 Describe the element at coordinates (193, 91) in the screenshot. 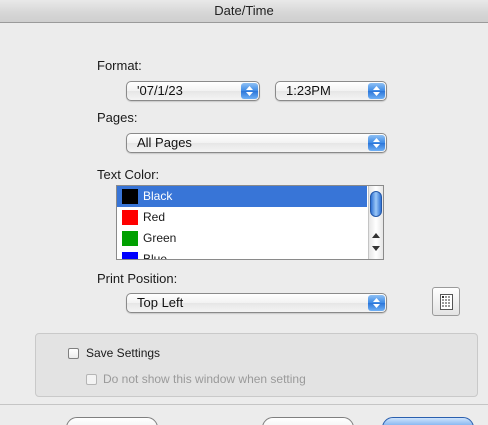

I see `date-format-popup: '07/1/23` at that location.